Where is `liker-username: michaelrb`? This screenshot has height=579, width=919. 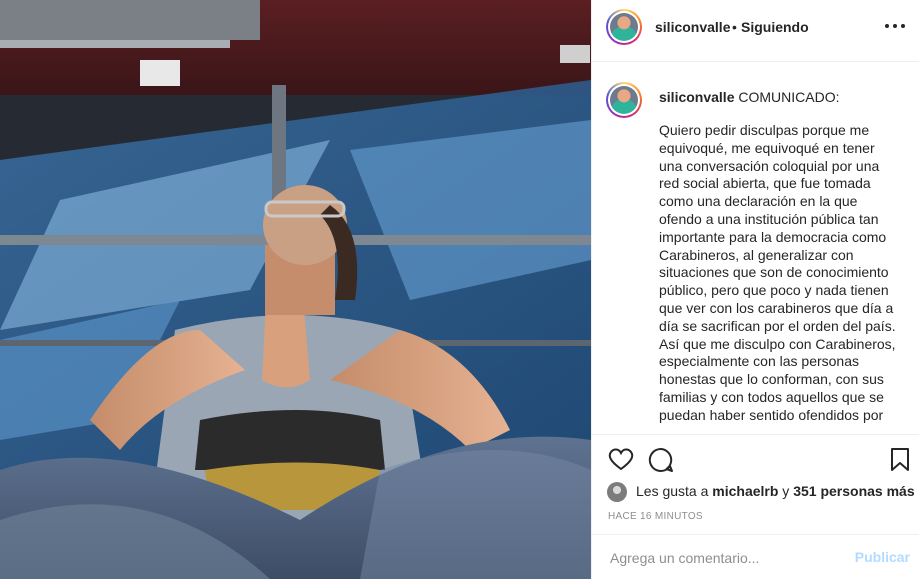
liker-username: michaelrb is located at coordinates (745, 491).